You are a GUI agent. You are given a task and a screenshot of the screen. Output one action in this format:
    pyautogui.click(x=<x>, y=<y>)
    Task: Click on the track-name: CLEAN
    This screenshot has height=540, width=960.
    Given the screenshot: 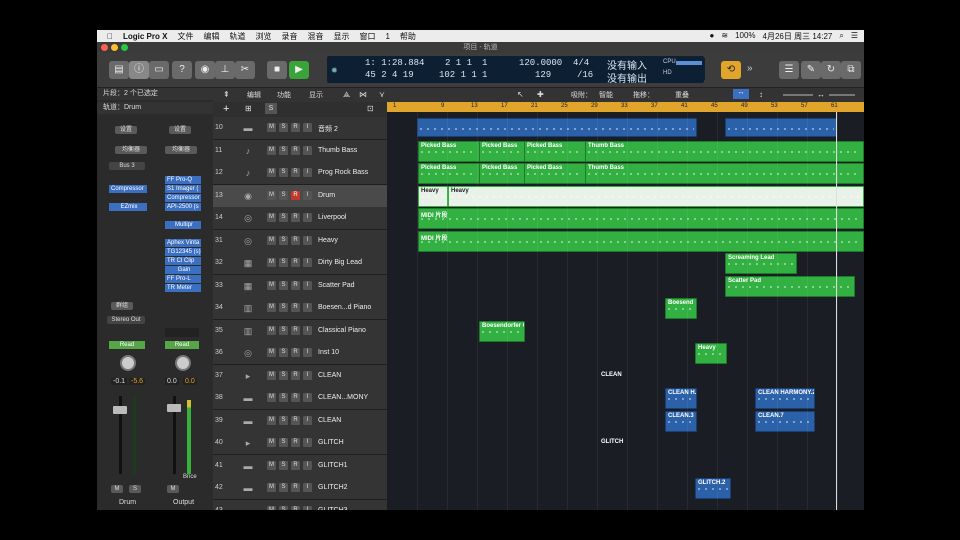 What is the action you would take?
    pyautogui.click(x=329, y=375)
    